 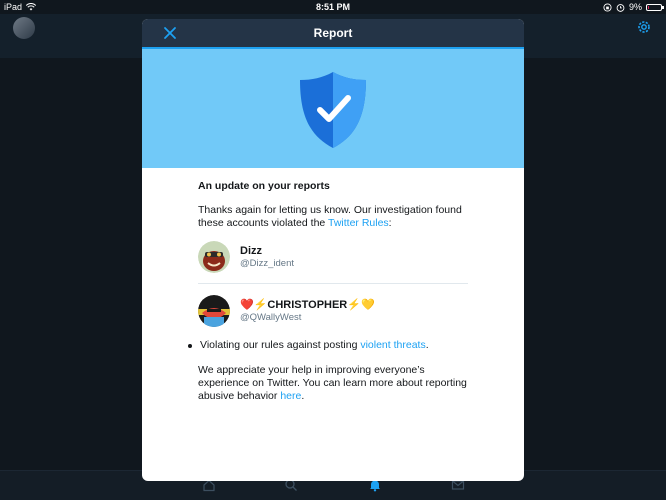 I want to click on alarm-icon, so click(x=620, y=7).